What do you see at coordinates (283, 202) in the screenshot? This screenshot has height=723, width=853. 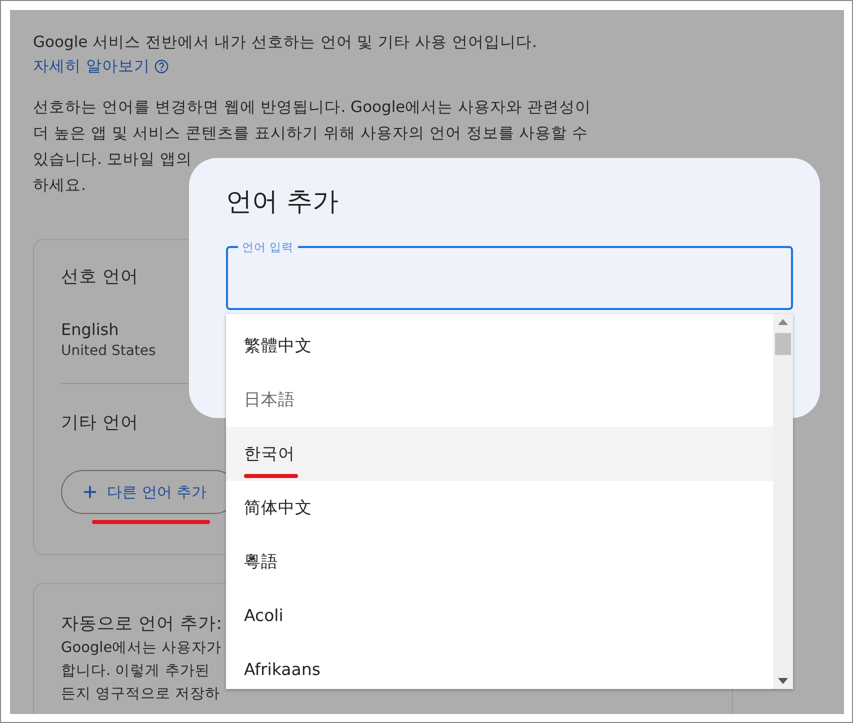 I see `dialog-title: 언어 추가` at bounding box center [283, 202].